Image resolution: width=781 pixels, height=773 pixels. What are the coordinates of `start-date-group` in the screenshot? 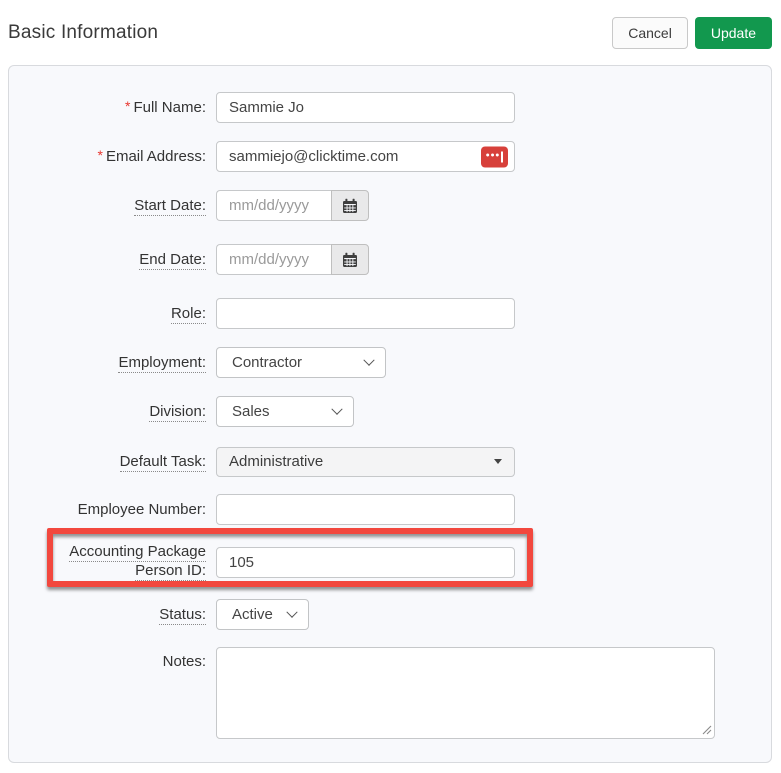 It's located at (292, 205).